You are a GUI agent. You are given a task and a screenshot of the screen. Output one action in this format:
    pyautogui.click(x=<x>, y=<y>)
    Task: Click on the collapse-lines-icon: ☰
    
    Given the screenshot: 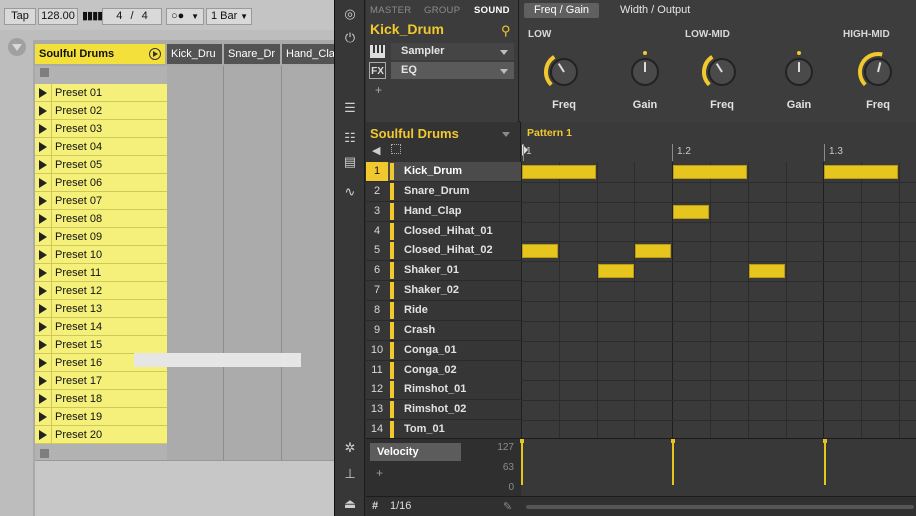 What is the action you would take?
    pyautogui.click(x=350, y=108)
    